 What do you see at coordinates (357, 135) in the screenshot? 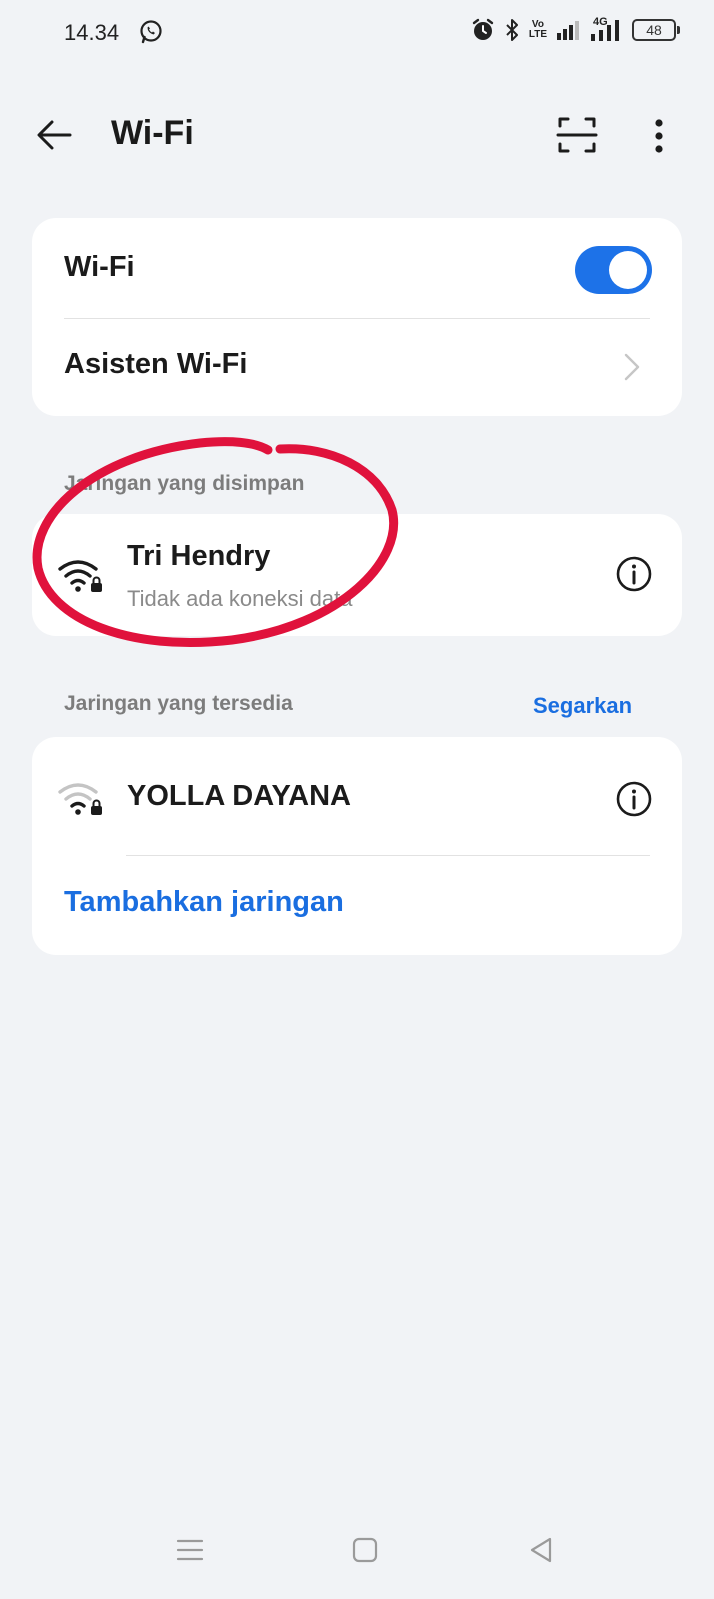
I see `app-bar: Wi-Fi` at bounding box center [357, 135].